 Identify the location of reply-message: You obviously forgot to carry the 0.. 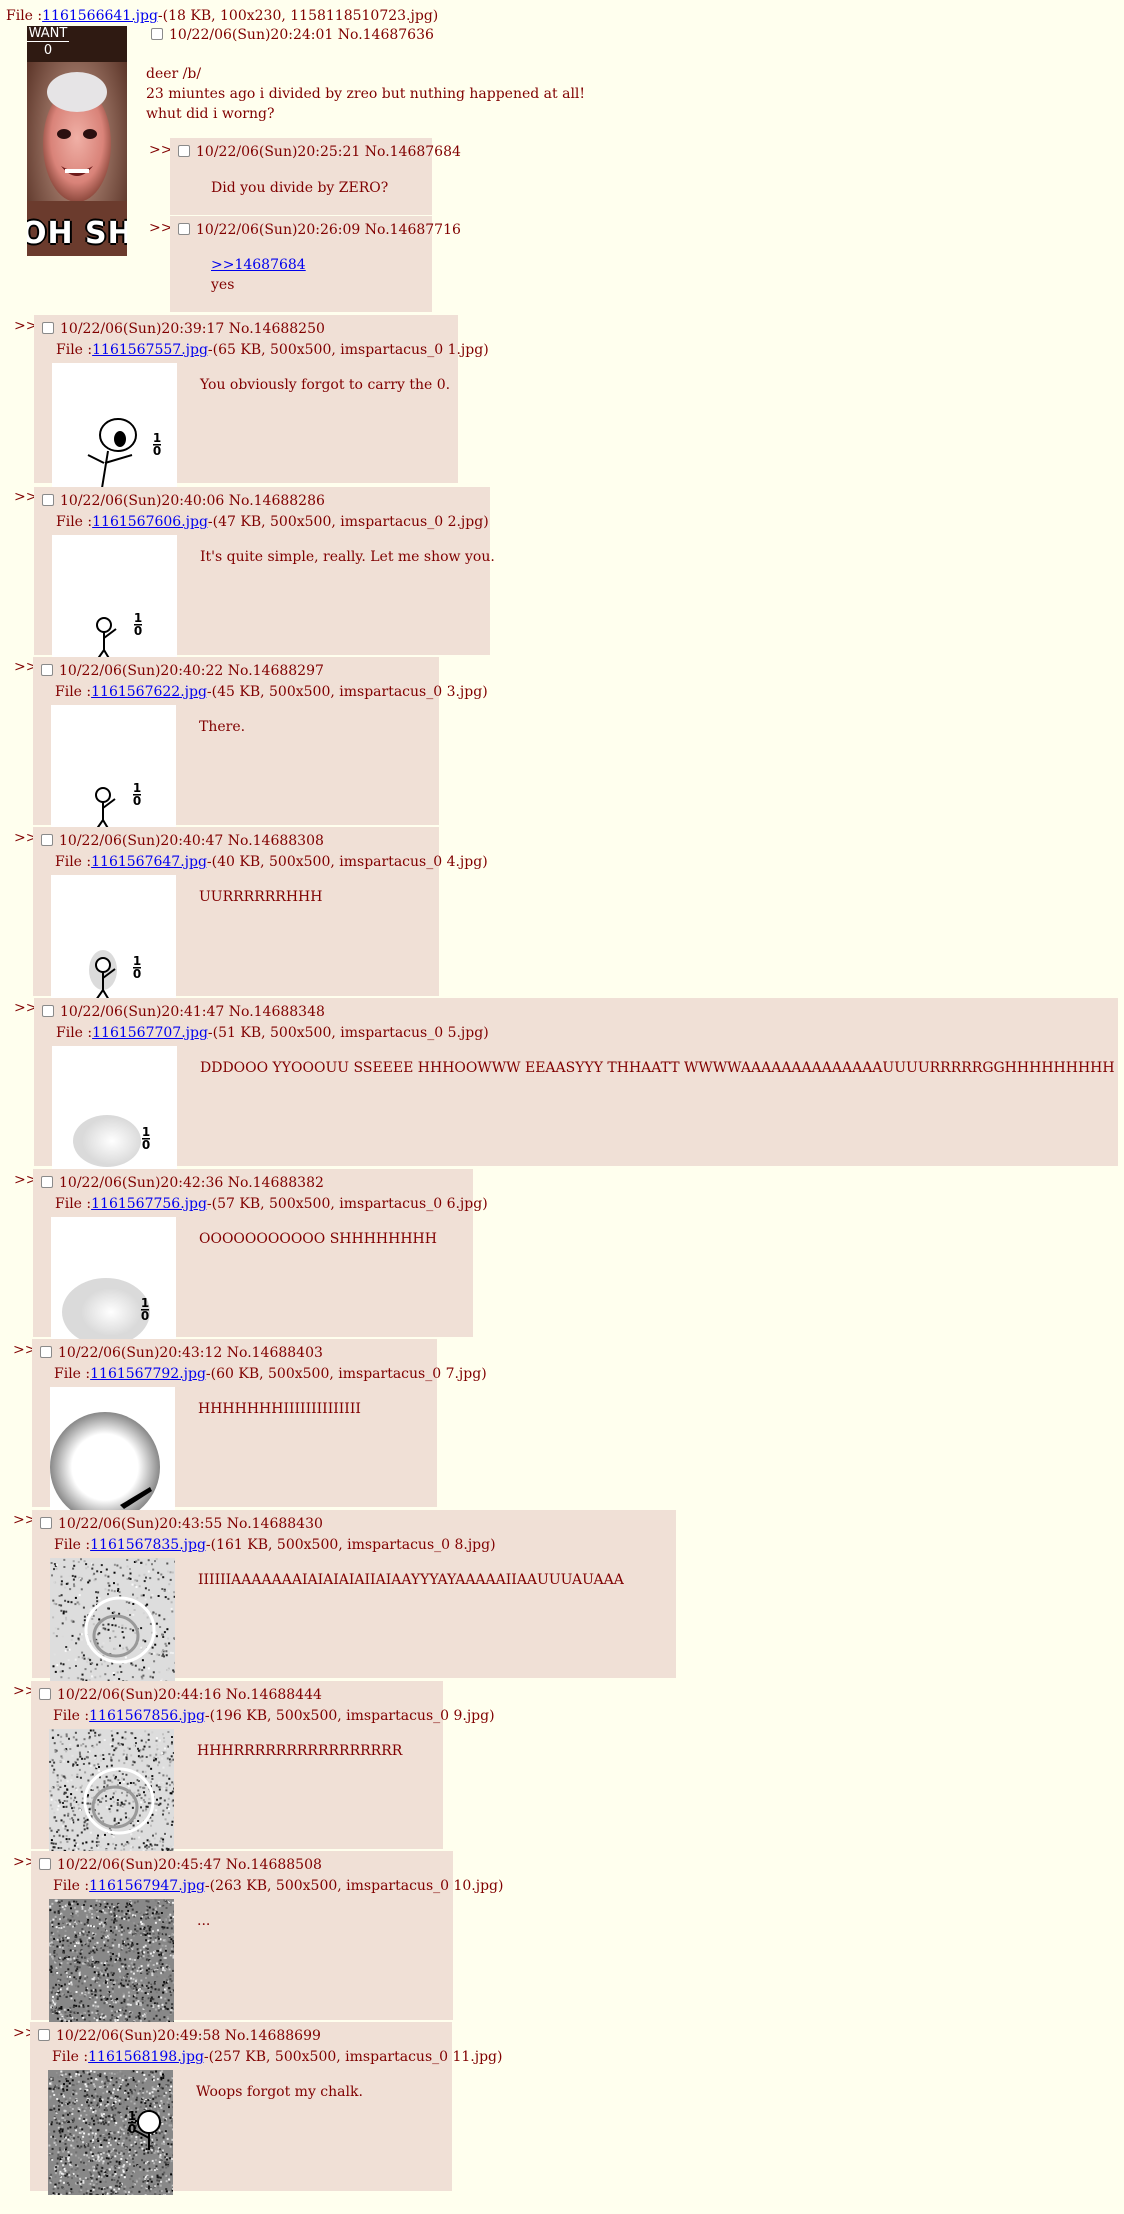
(325, 385).